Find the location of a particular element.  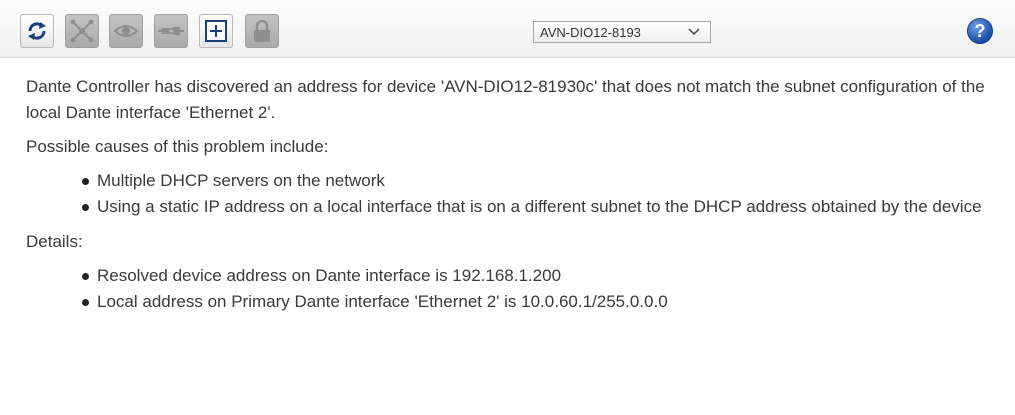

eye-button is located at coordinates (126, 31).